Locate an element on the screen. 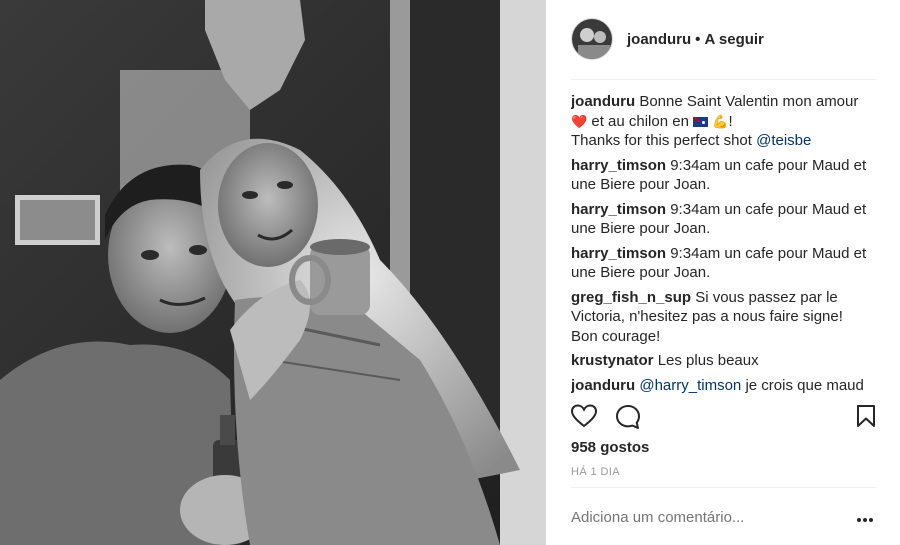 The height and width of the screenshot is (545, 900). post-header: joanduru • A seguir is located at coordinates (723, 39).